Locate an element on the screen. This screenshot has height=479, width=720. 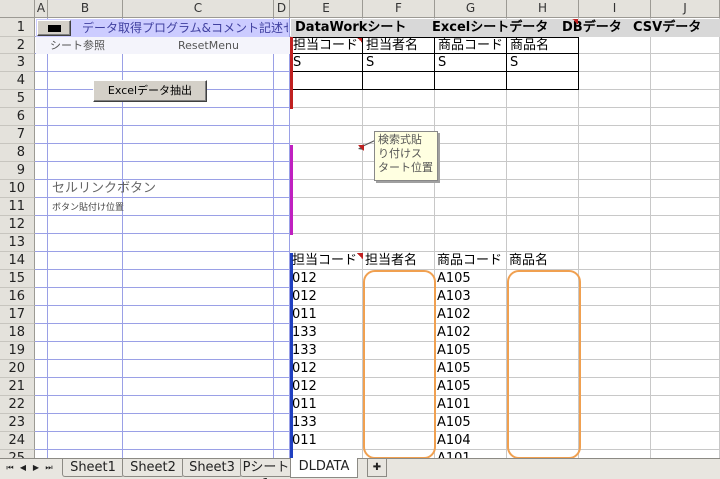
row-header-22: 22 is located at coordinates (17, 405).